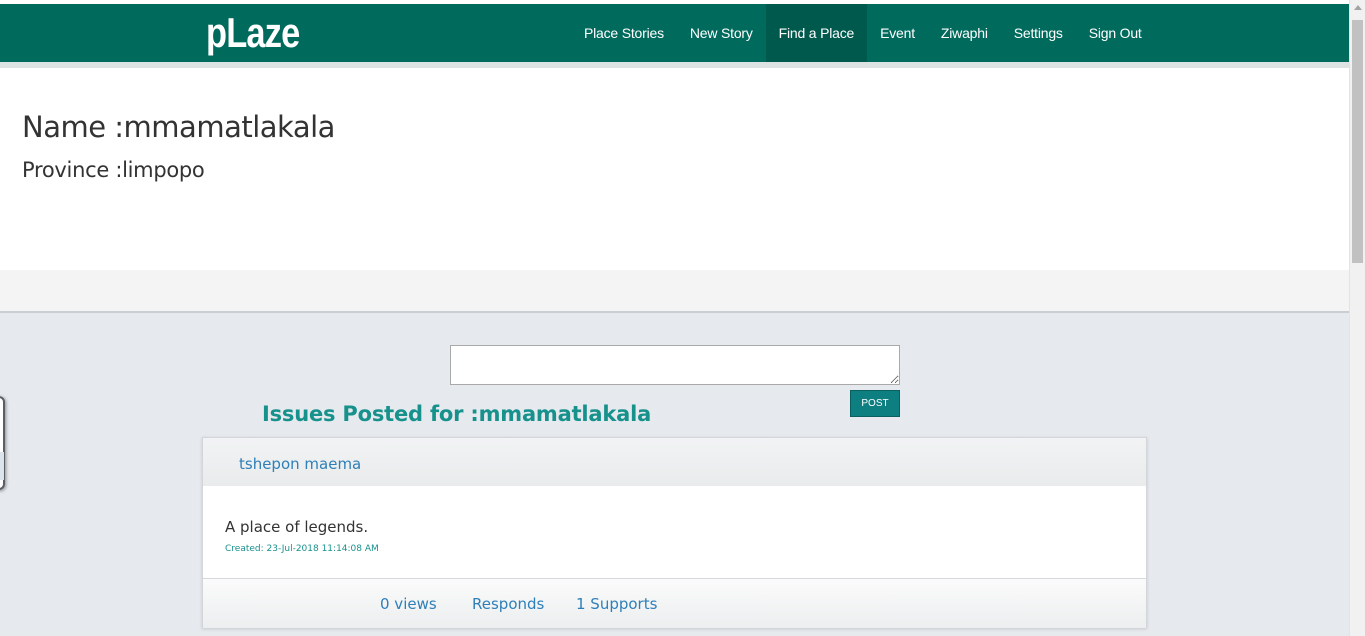 The height and width of the screenshot is (636, 1365). Describe the element at coordinates (897, 33) in the screenshot. I see `nav-event: Event` at that location.